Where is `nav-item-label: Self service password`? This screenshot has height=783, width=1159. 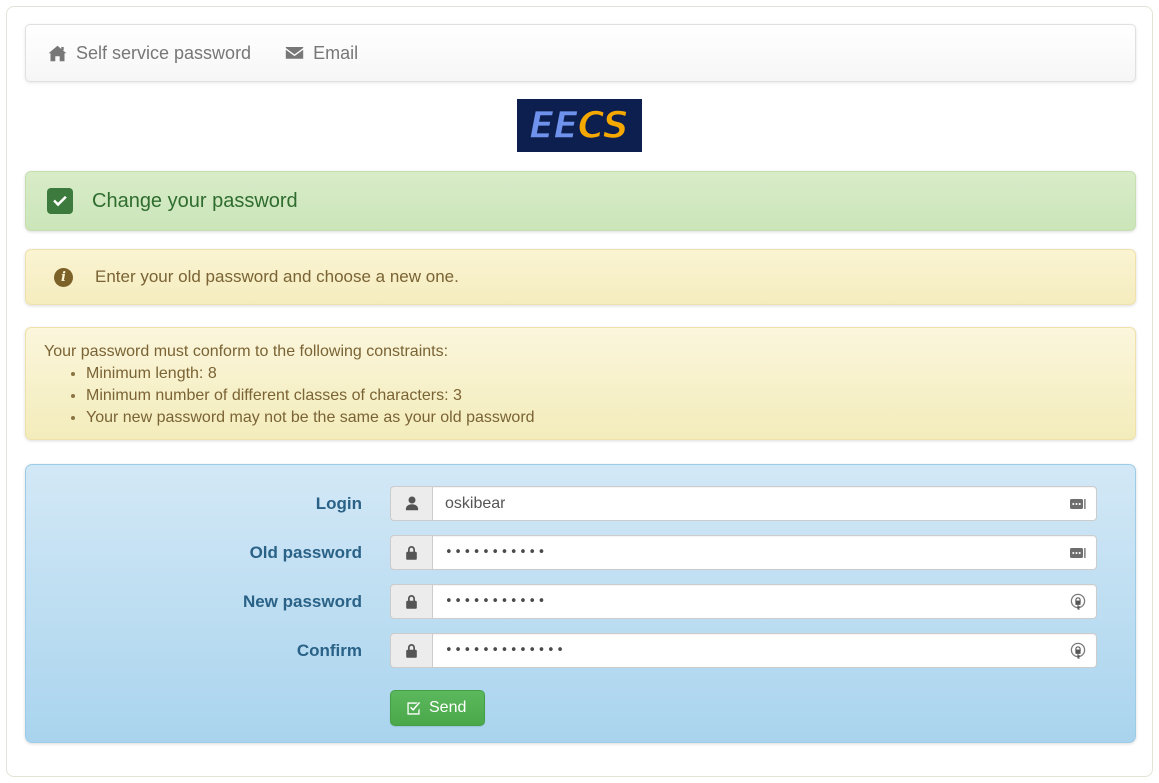
nav-item-label: Self service password is located at coordinates (164, 53).